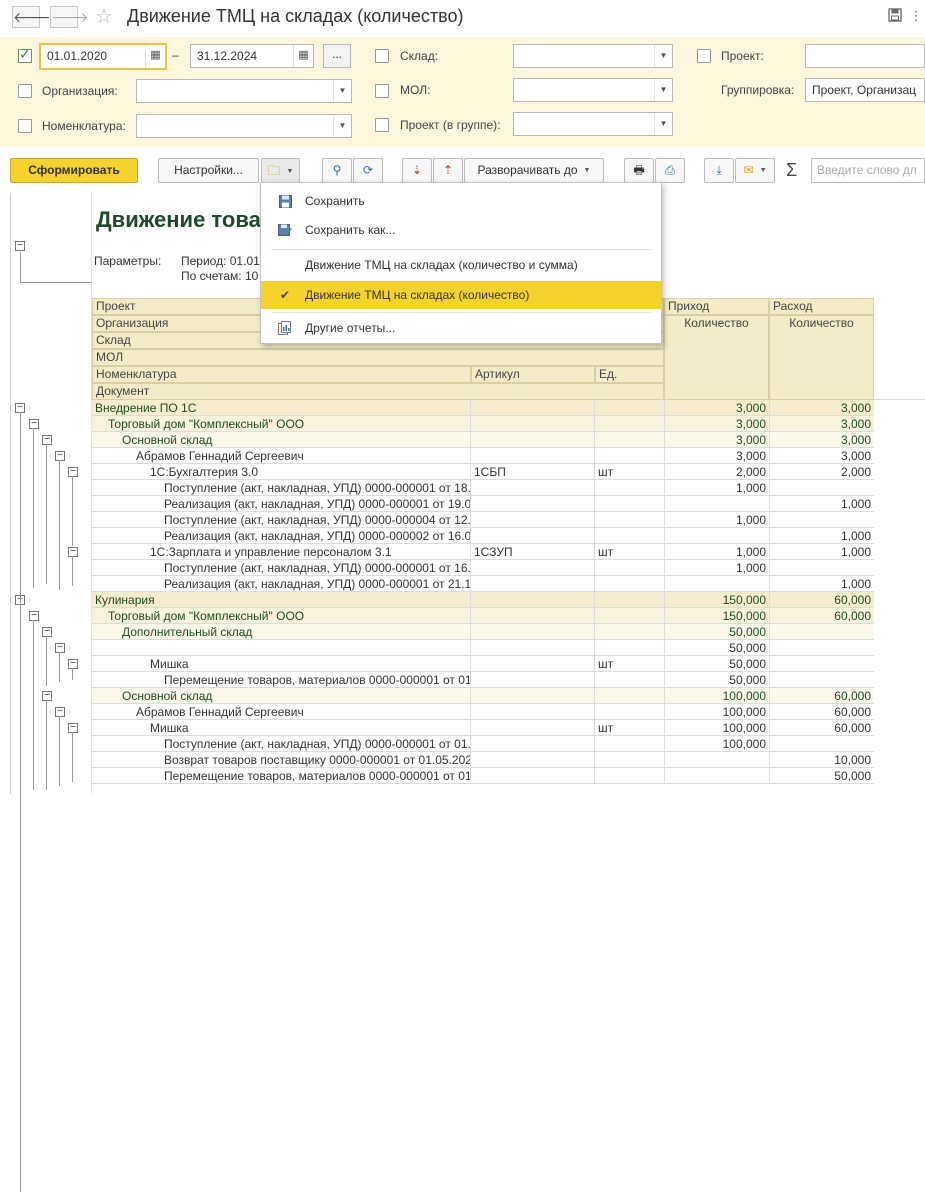 This screenshot has height=1192, width=925. Describe the element at coordinates (639, 170) in the screenshot. I see `print-button: 🖶` at that location.